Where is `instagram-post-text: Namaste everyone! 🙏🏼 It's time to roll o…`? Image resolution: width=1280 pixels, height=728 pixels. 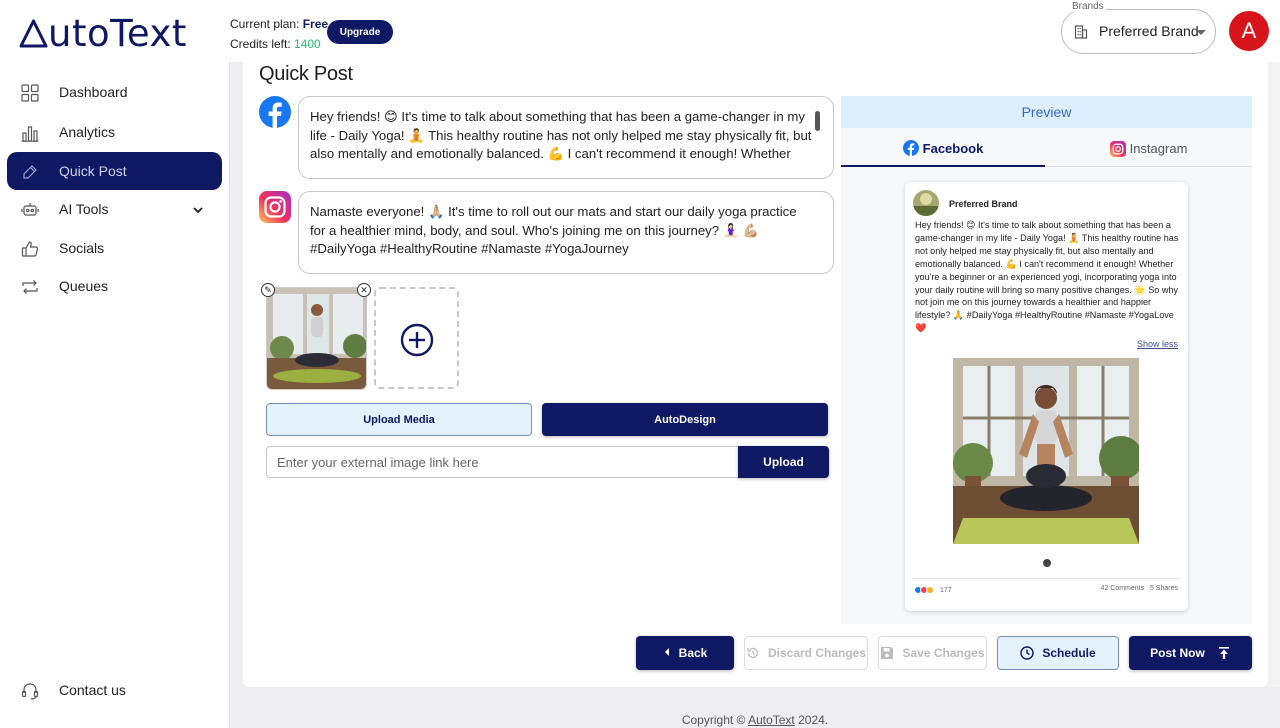 instagram-post-text: Namaste everyone! 🙏🏼 It's time to roll o… is located at coordinates (553, 230).